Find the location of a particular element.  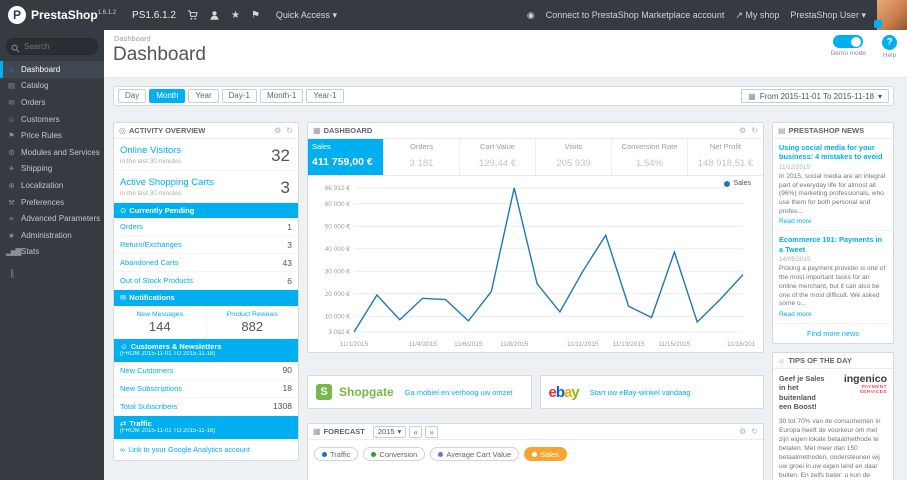

sidebar-item-stats: ▂▅▇ Stats is located at coordinates (52, 252).